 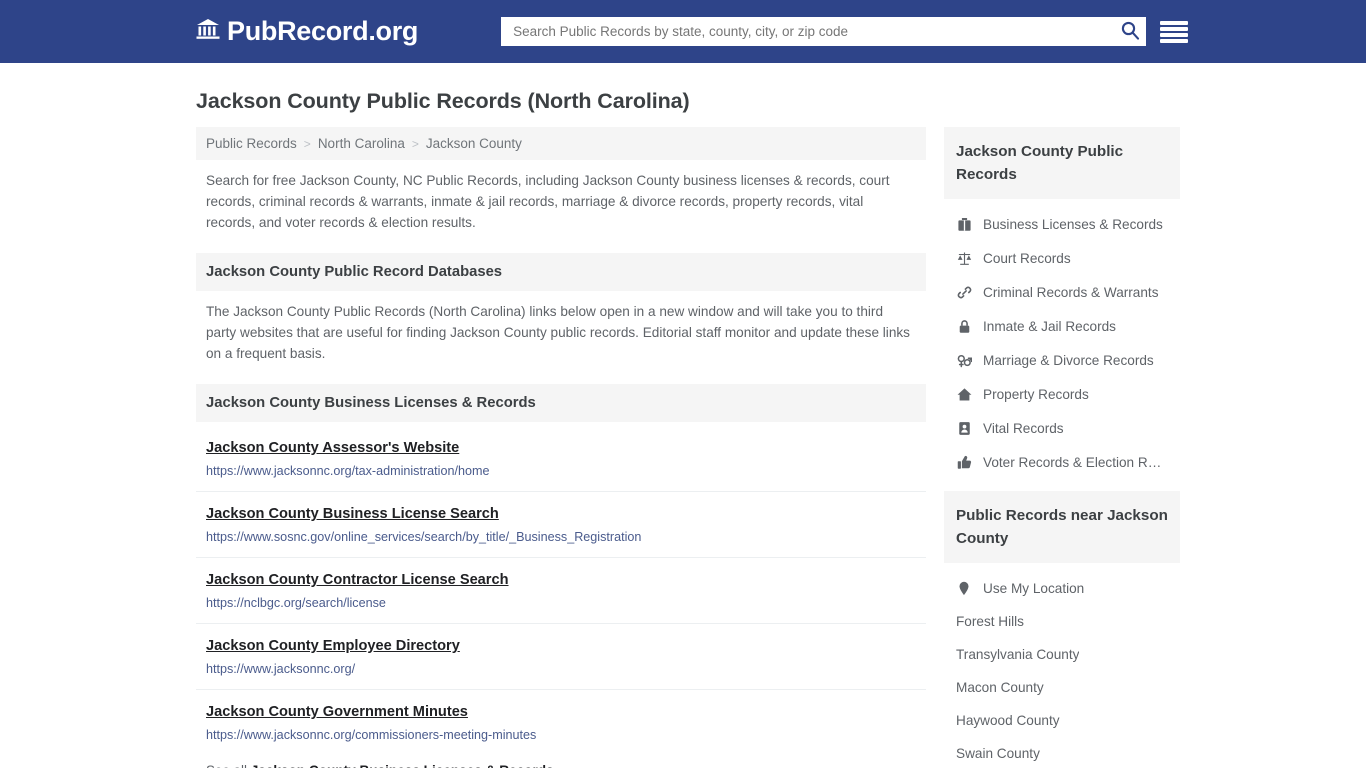 I want to click on sidebar-item-label: Macon County, so click(x=1000, y=687).